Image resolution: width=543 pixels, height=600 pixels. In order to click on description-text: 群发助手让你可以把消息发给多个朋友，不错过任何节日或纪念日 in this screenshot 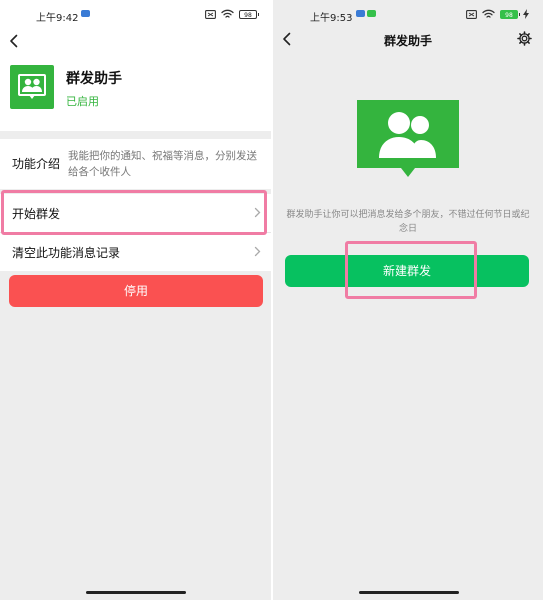, I will do `click(408, 222)`.